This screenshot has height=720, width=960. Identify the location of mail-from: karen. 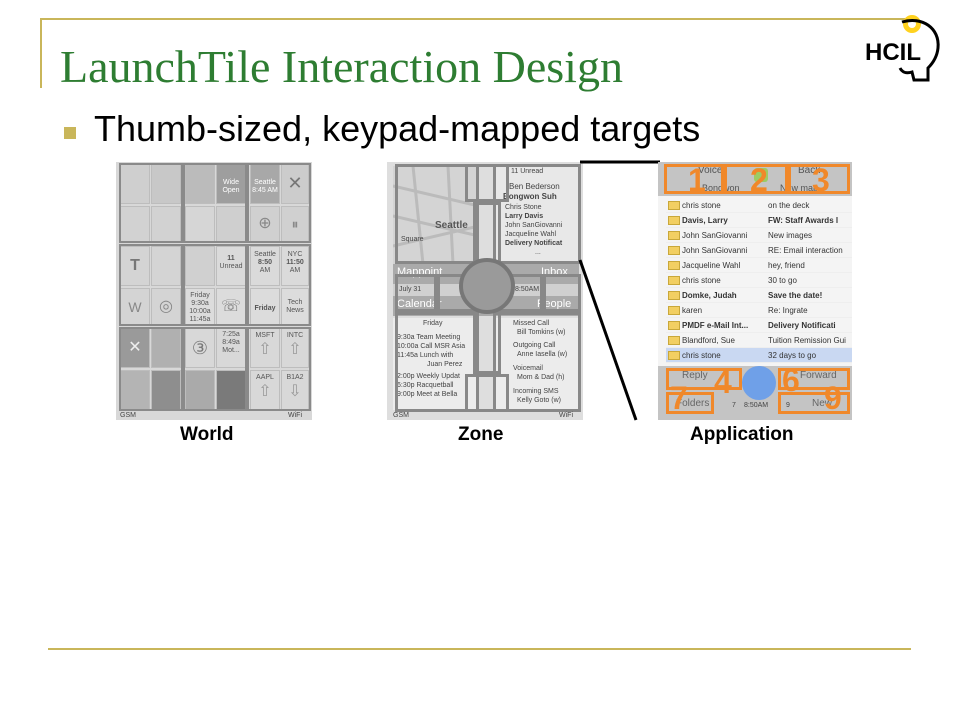
(692, 310).